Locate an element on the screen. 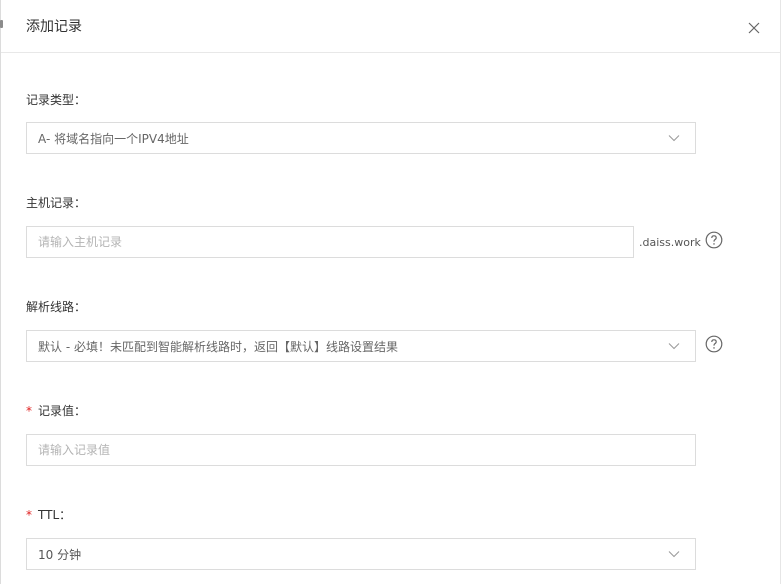 The height and width of the screenshot is (584, 781). close-button is located at coordinates (754, 28).